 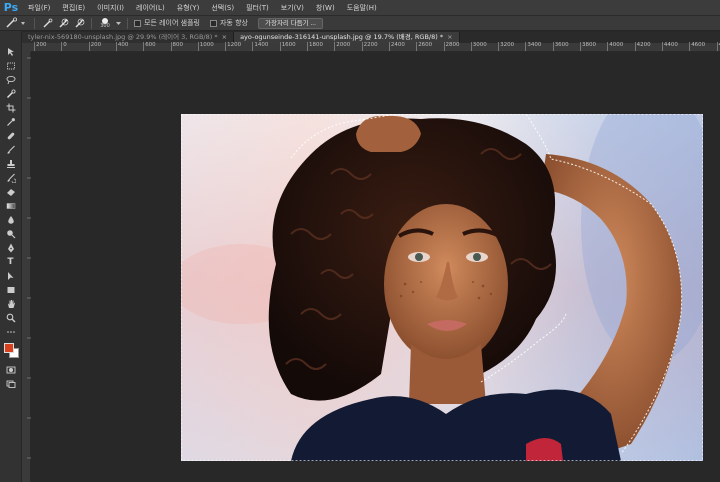 What do you see at coordinates (234, 45) in the screenshot?
I see `ruler-tick-label: 1200` at bounding box center [234, 45].